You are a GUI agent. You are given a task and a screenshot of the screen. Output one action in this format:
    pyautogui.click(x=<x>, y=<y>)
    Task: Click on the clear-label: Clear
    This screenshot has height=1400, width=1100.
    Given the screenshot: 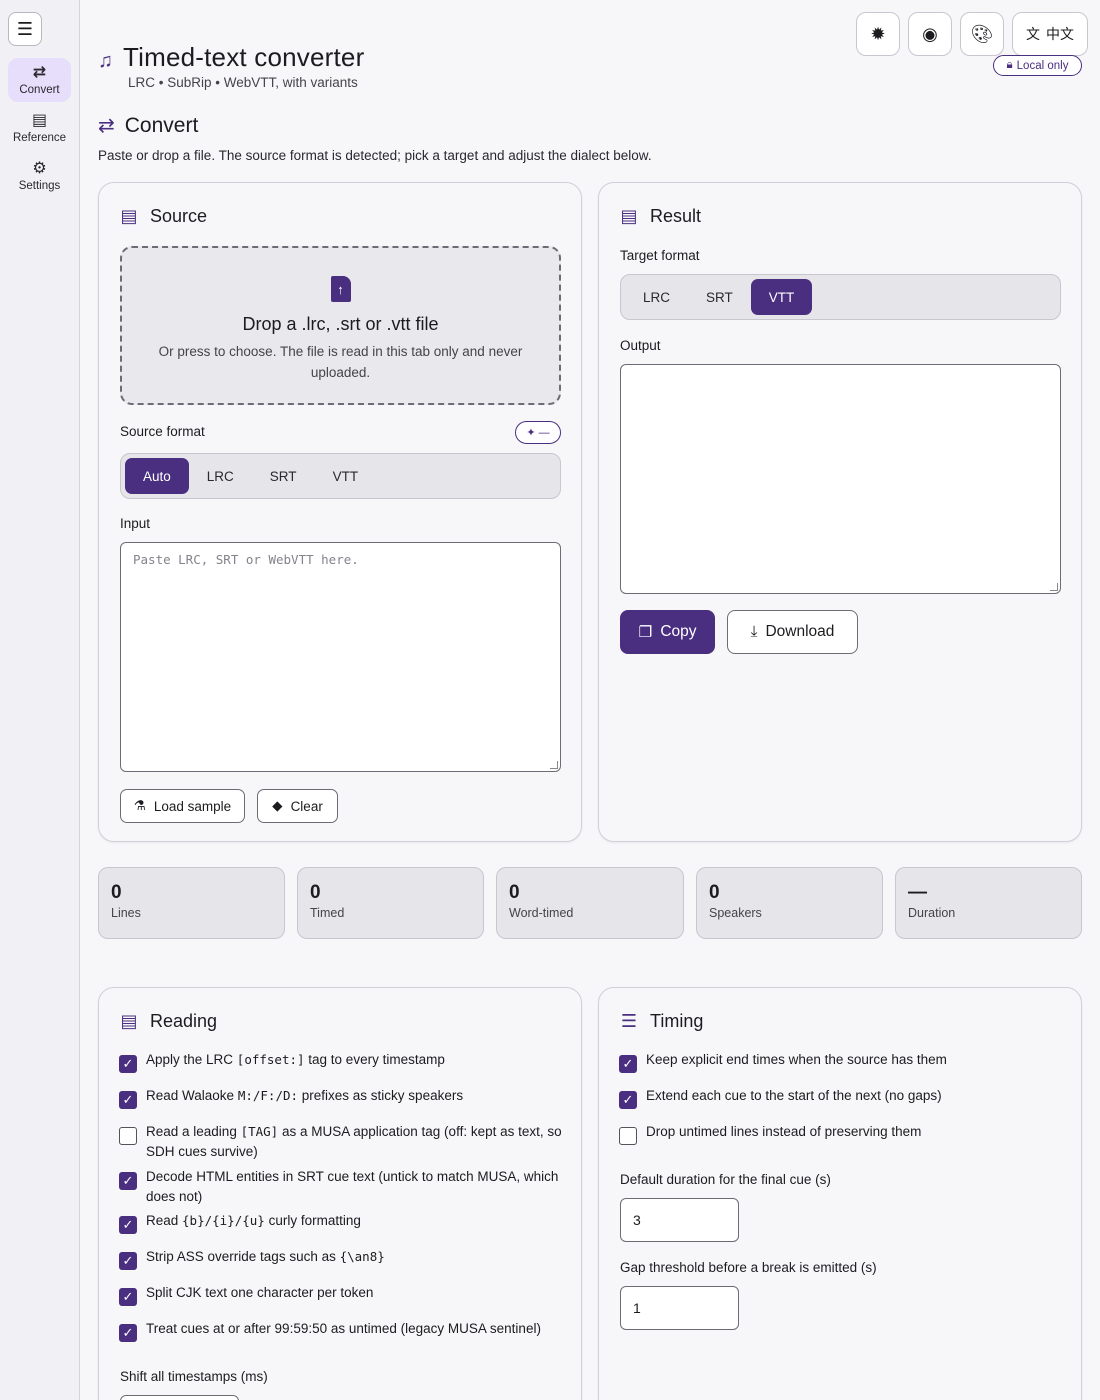 What is the action you would take?
    pyautogui.click(x=306, y=806)
    